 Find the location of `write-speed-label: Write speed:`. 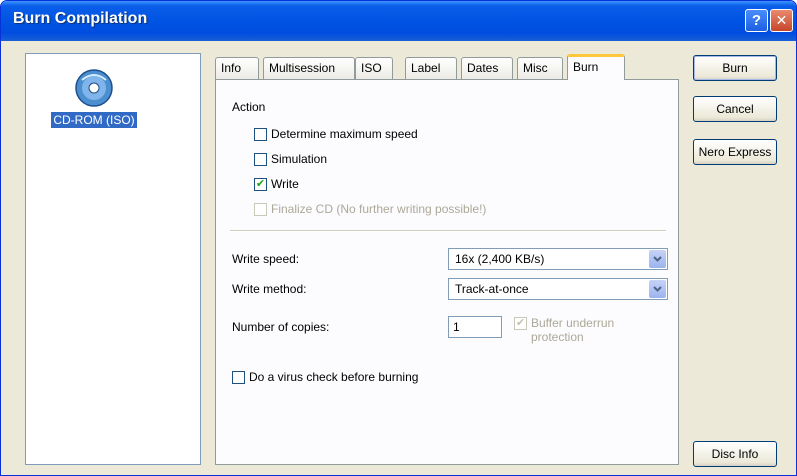

write-speed-label: Write speed: is located at coordinates (266, 259).